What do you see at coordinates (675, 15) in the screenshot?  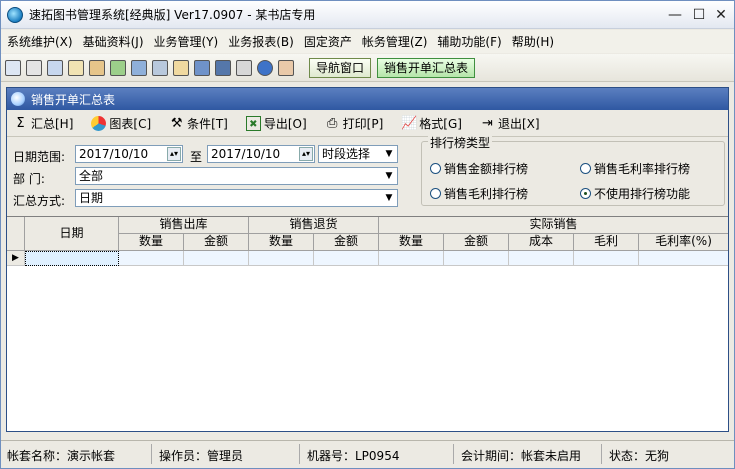 I see `minimize-button: —` at bounding box center [675, 15].